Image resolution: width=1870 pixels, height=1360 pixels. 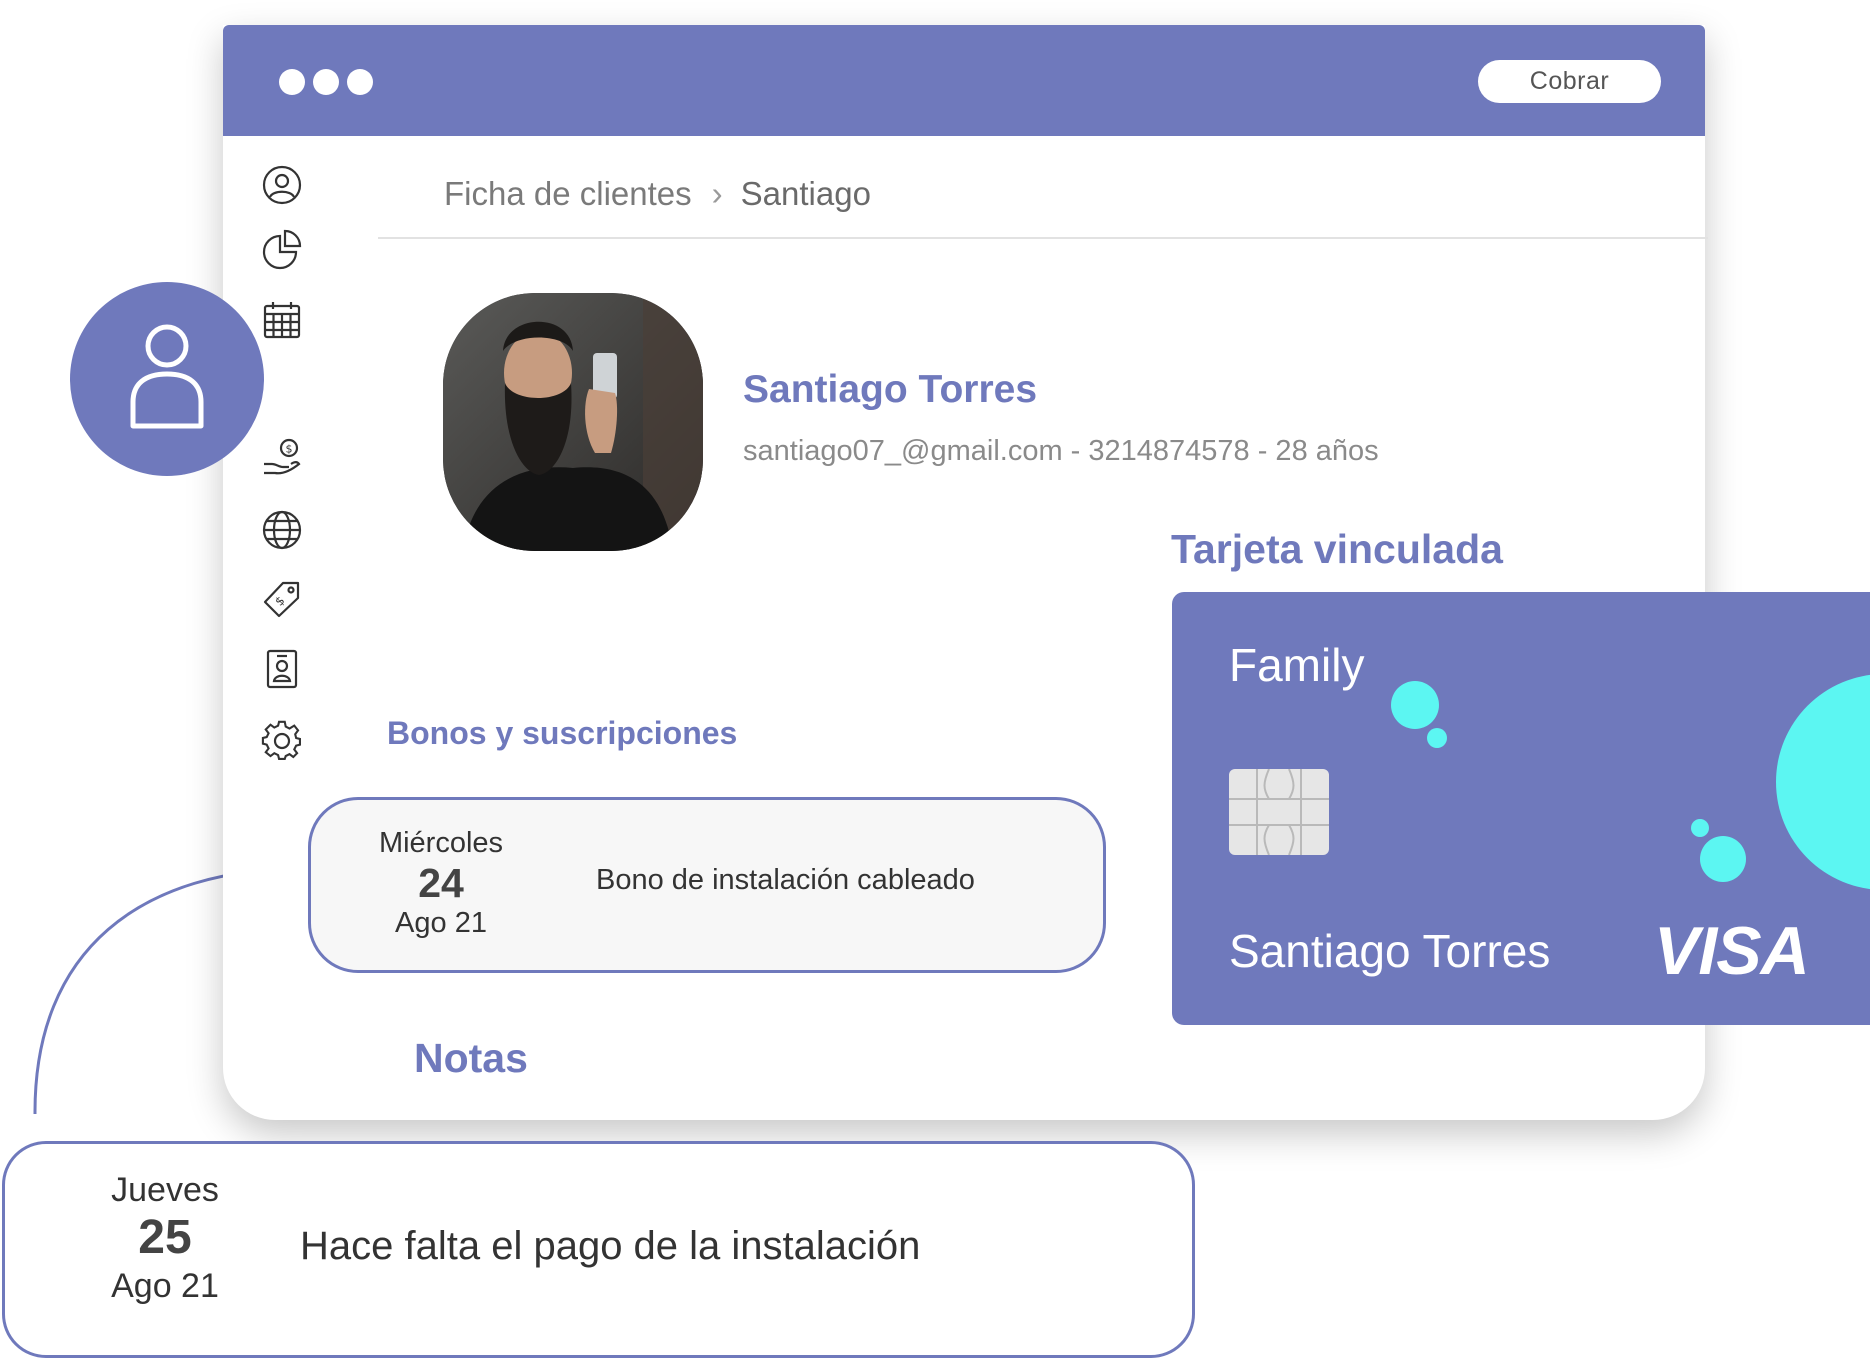 What do you see at coordinates (282, 530) in the screenshot?
I see `globe-icon` at bounding box center [282, 530].